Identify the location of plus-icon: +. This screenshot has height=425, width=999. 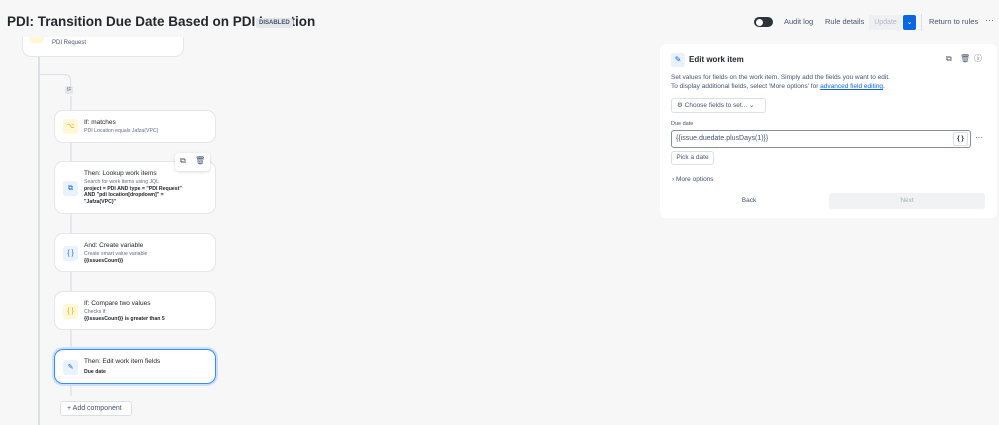
(69, 408).